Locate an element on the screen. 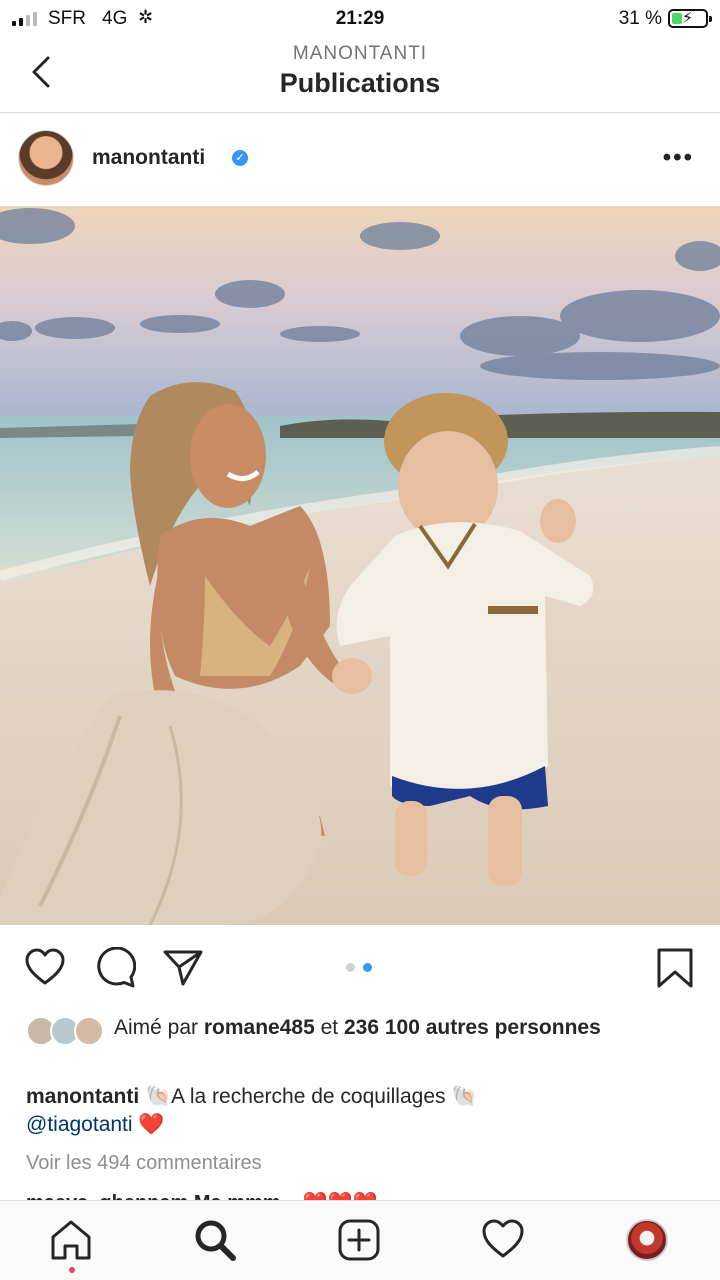  chevron-left-icon is located at coordinates (41, 72).